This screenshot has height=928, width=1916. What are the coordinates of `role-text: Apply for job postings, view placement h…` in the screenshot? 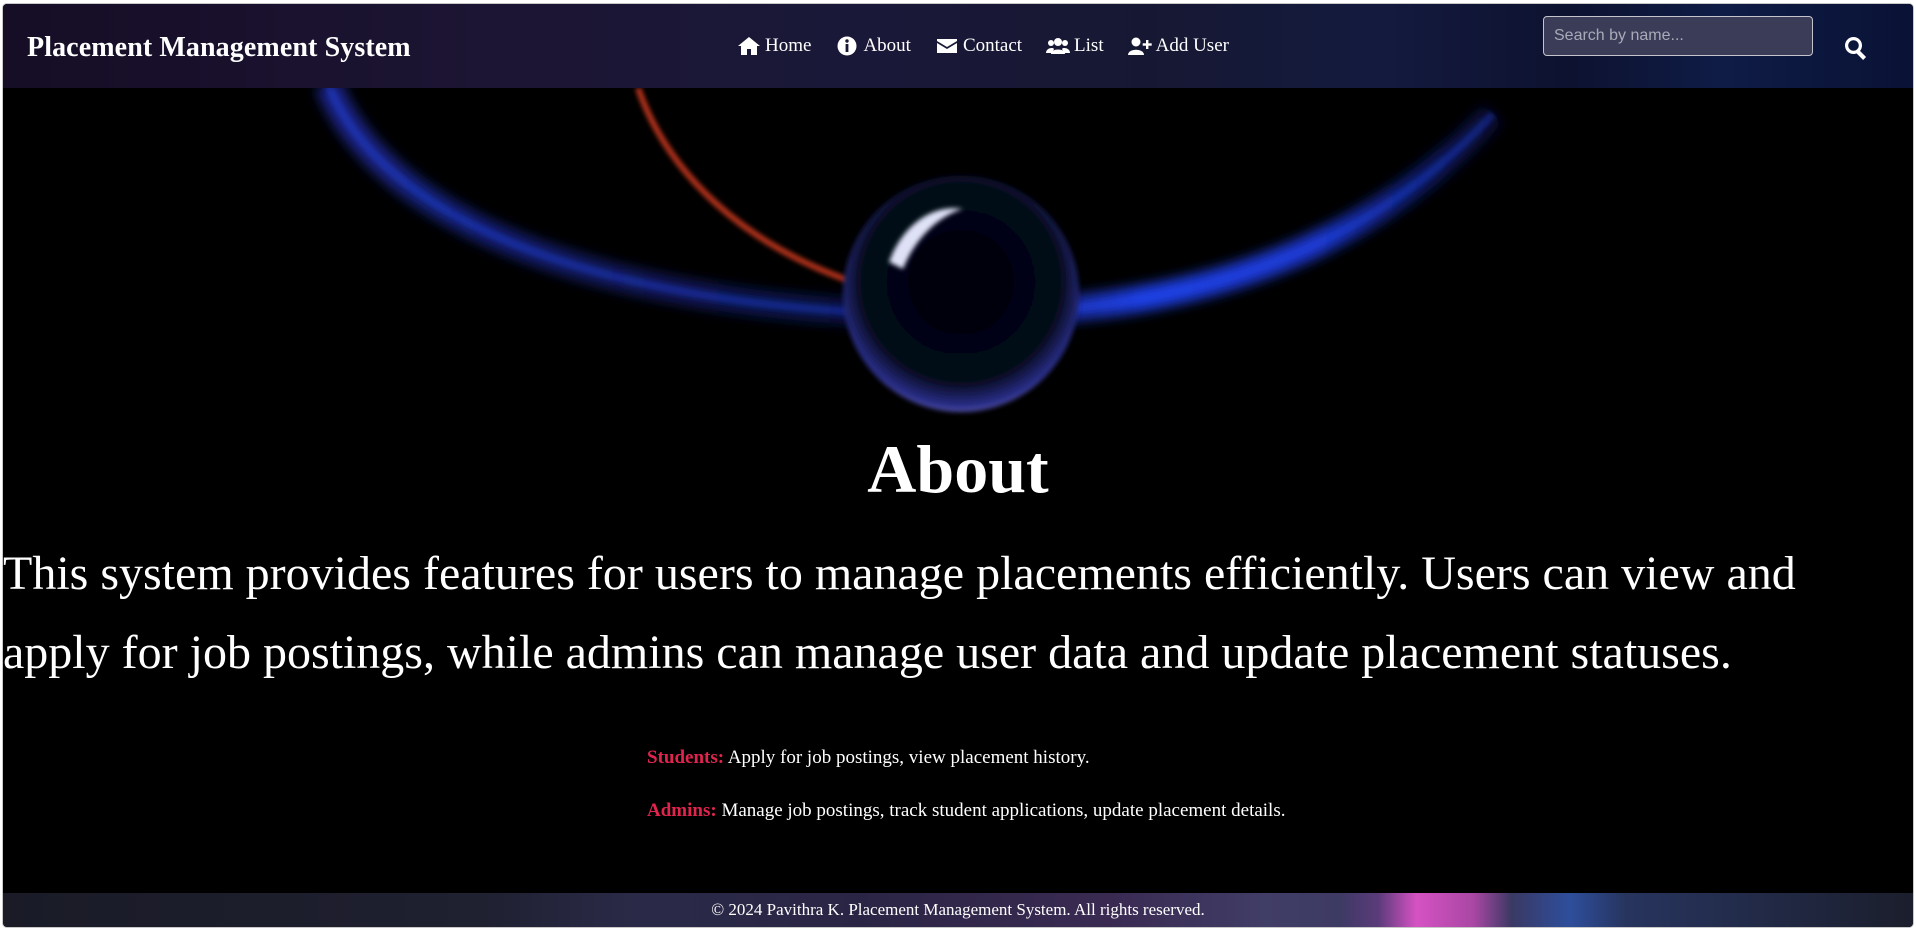 It's located at (908, 757).